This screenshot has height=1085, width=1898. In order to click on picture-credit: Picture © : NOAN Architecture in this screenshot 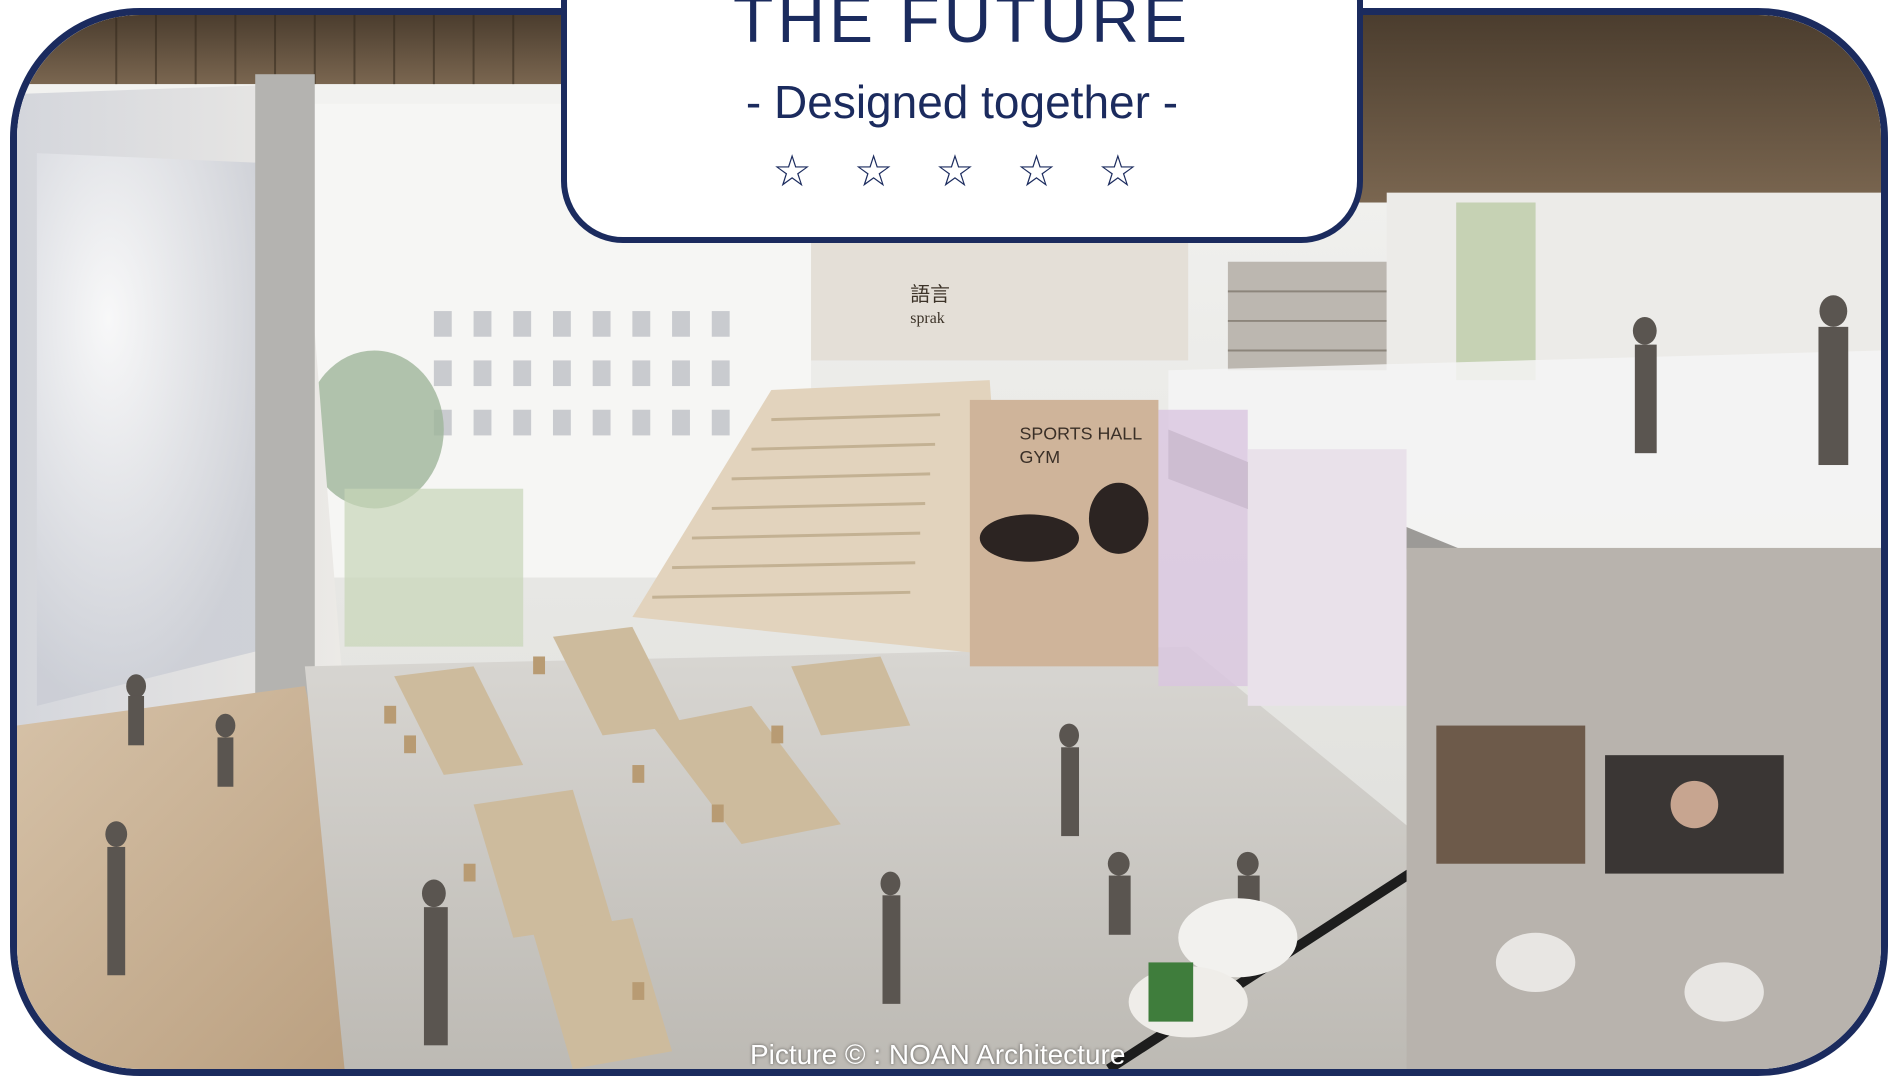, I will do `click(938, 1054)`.